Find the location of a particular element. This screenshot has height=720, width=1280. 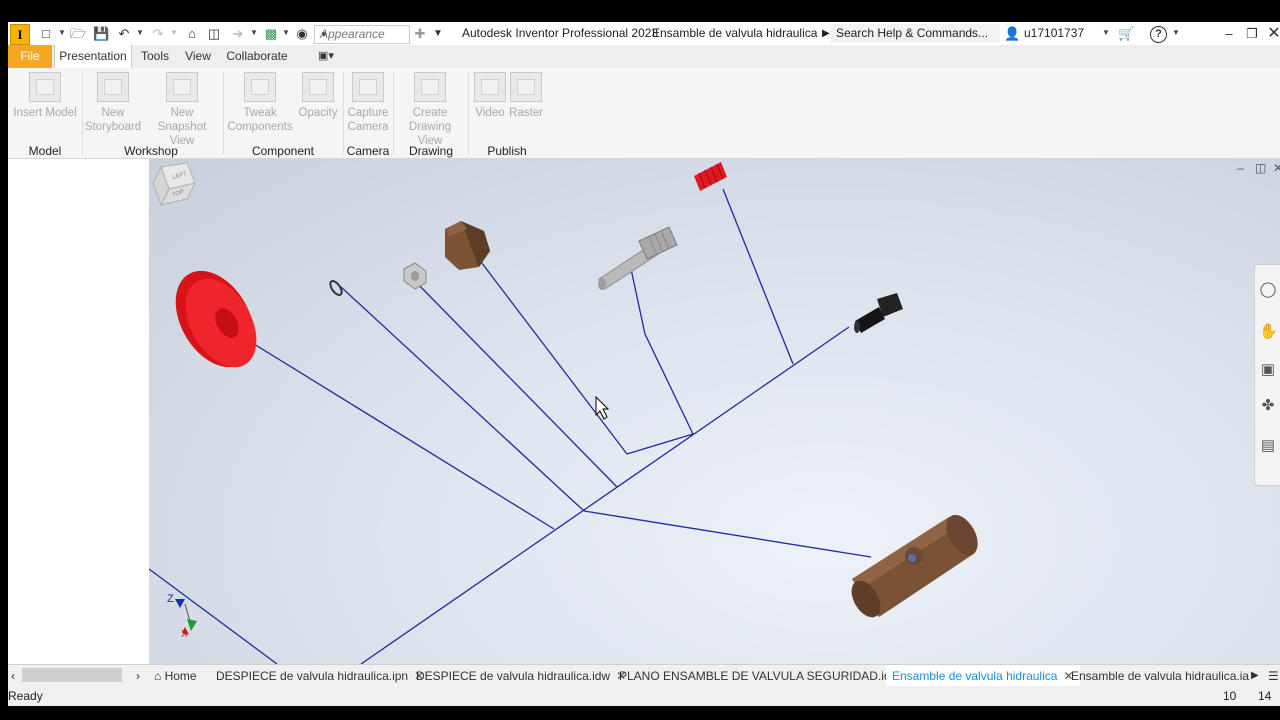

appearance-select: Appearance ▼ is located at coordinates (362, 34).